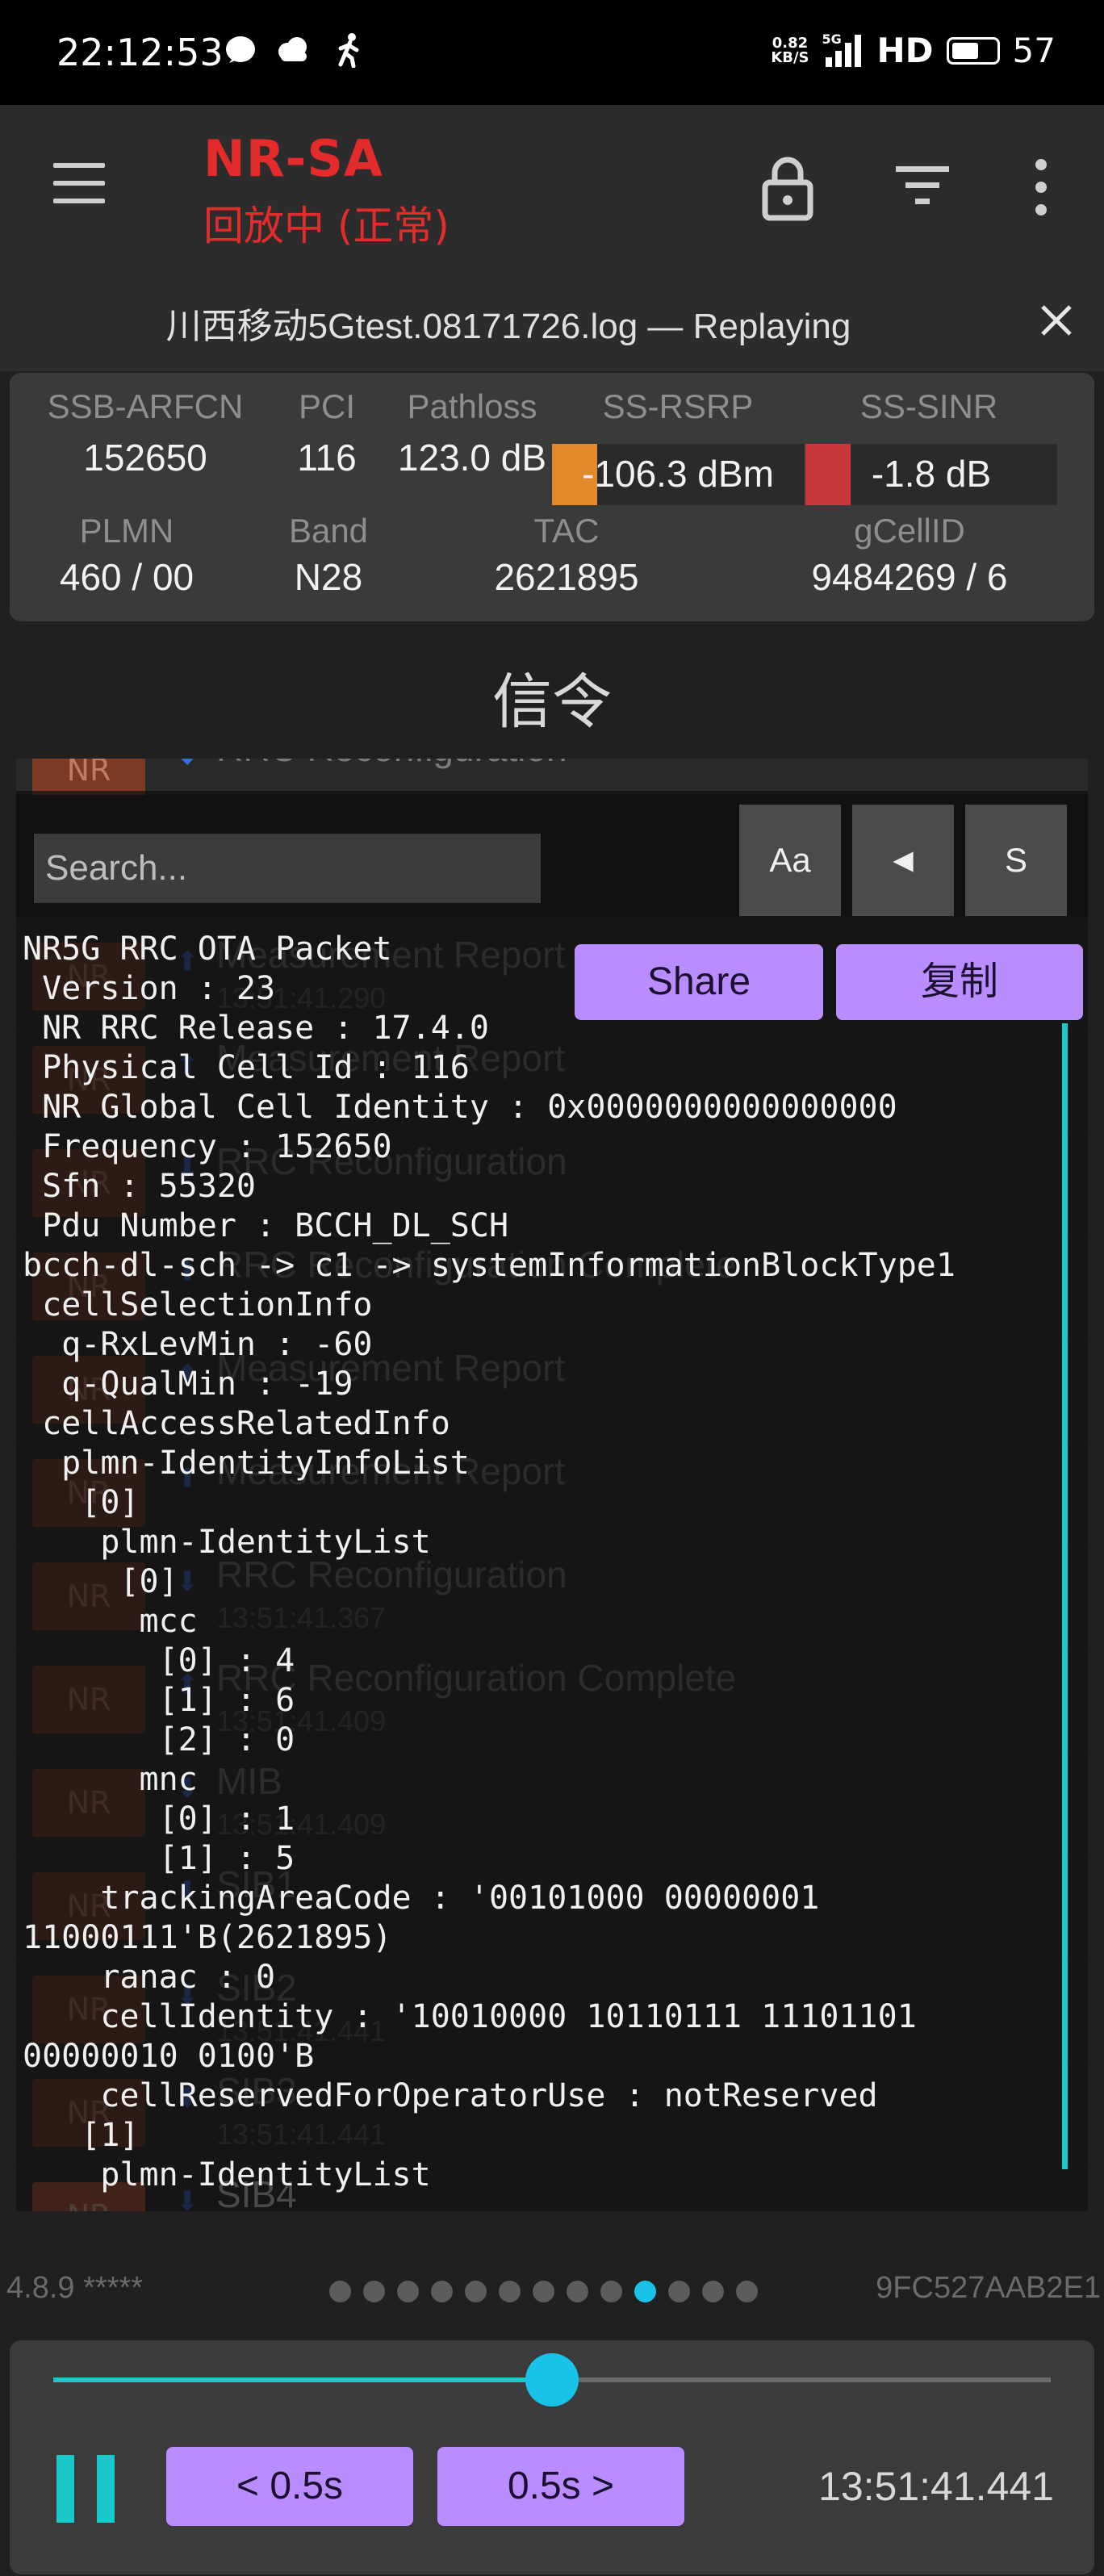  I want to click on previous-match-button: ◄, so click(903, 860).